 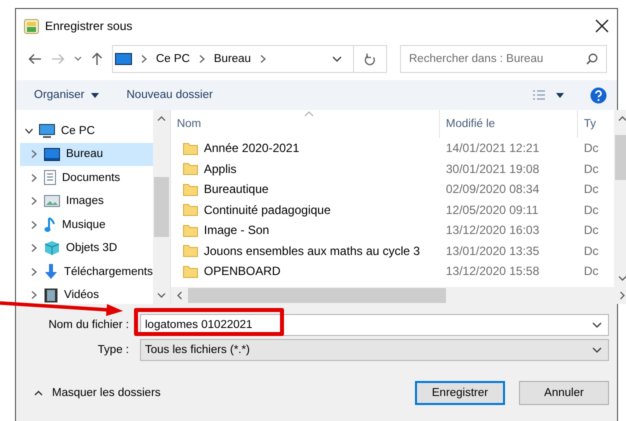 I want to click on app-logo-icon, so click(x=31, y=26).